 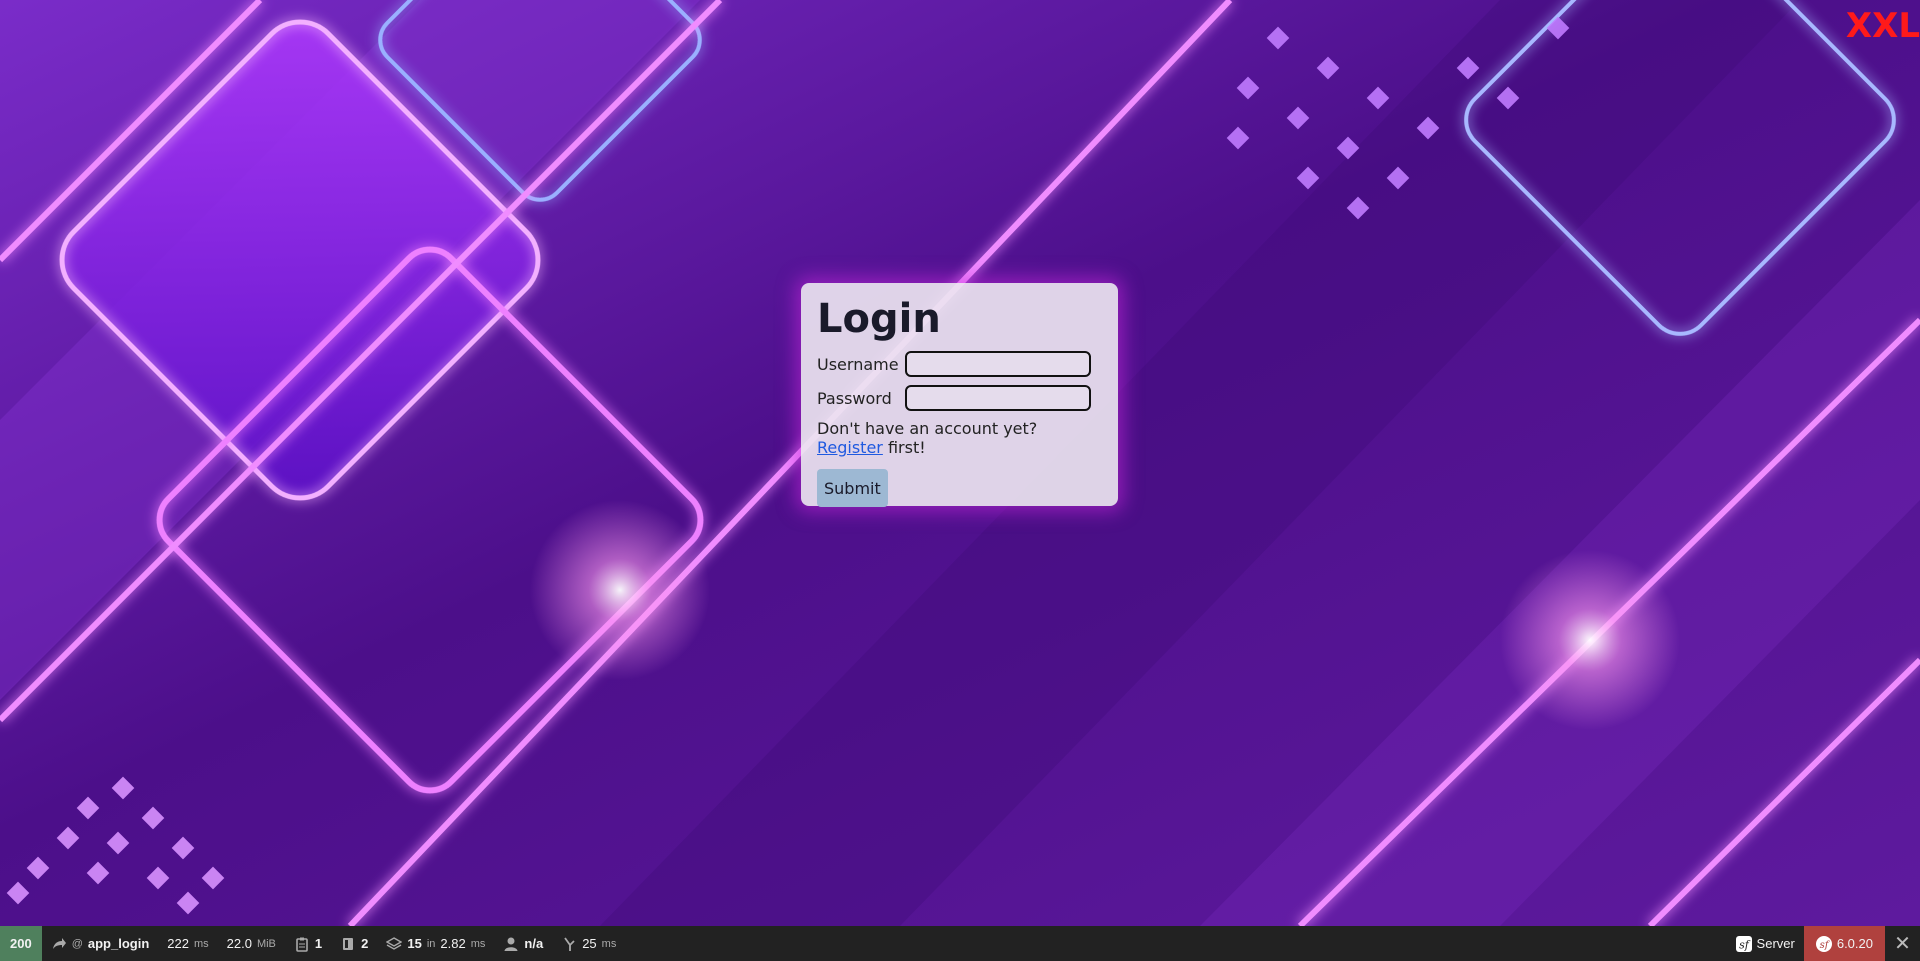 What do you see at coordinates (879, 319) in the screenshot?
I see `login-title: Login` at bounding box center [879, 319].